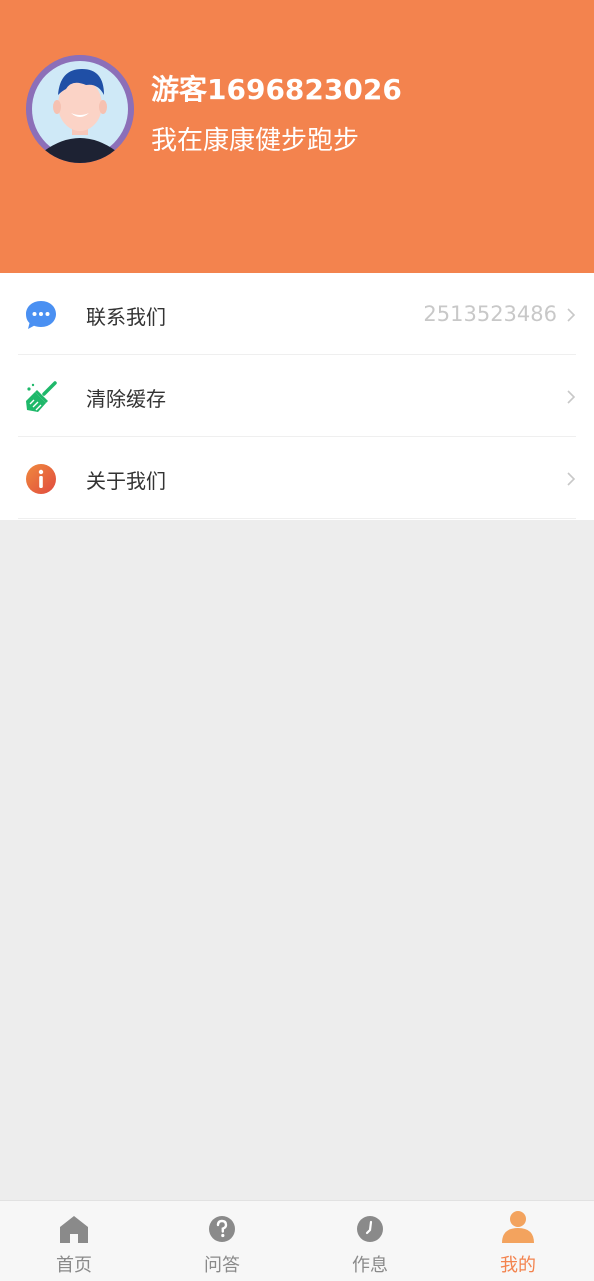 The width and height of the screenshot is (594, 1281). I want to click on tab-qa: 问答, so click(222, 1241).